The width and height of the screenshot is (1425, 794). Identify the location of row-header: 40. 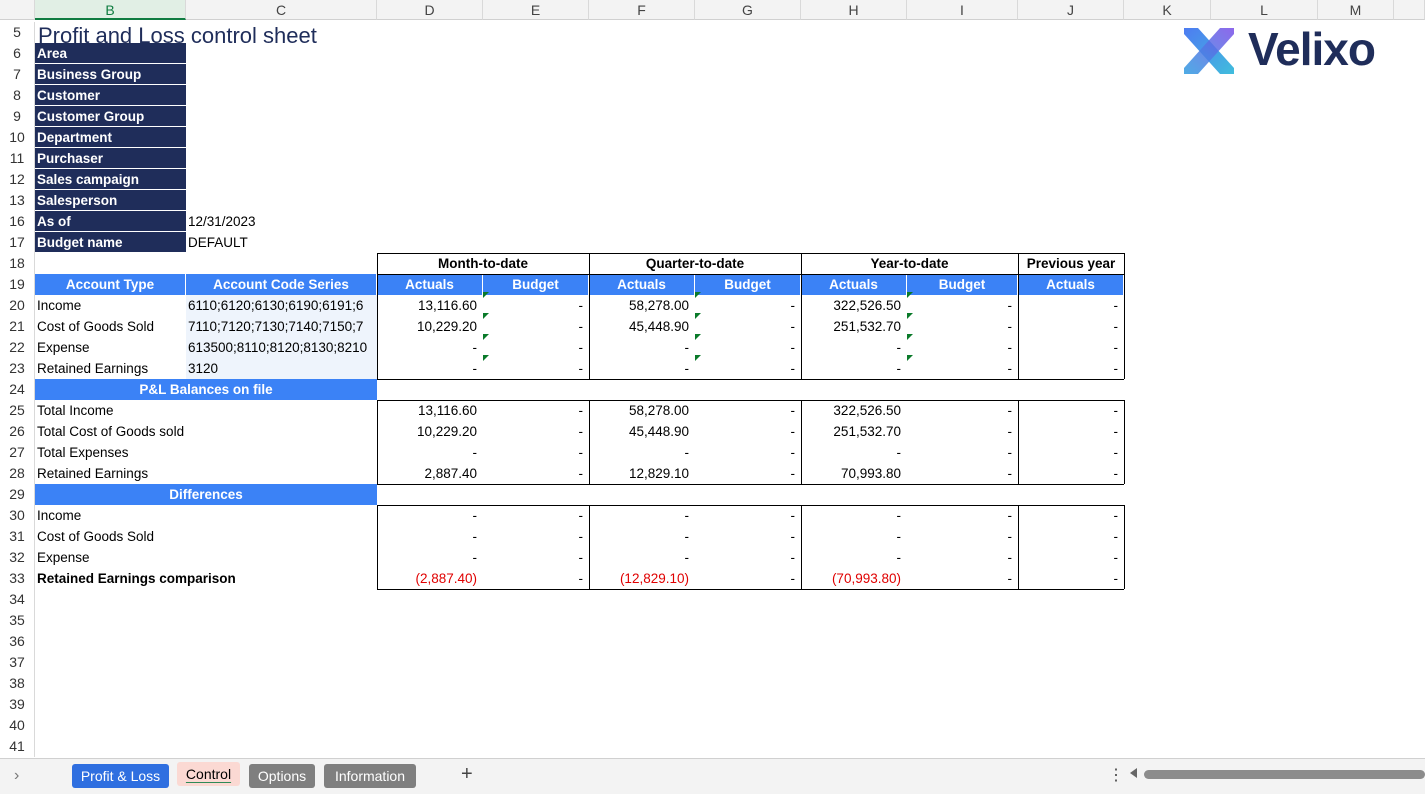
(17, 725).